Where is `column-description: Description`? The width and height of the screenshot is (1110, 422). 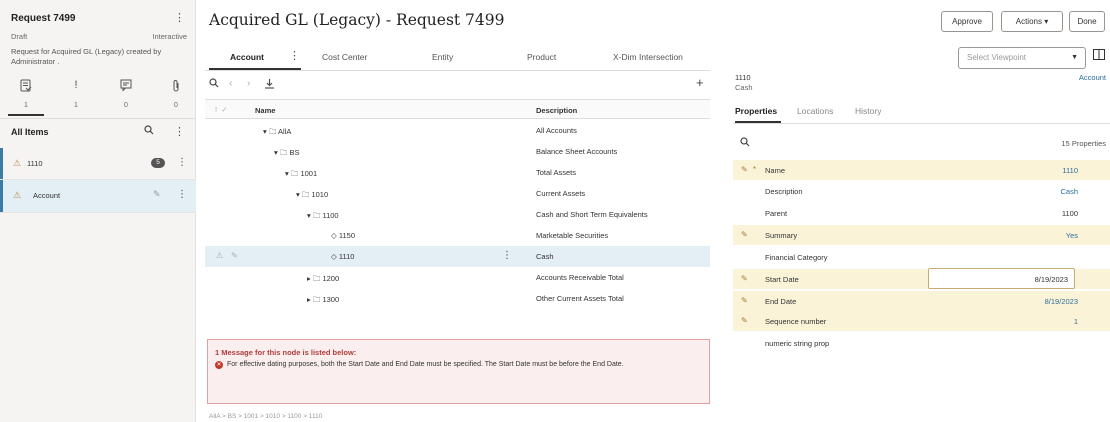 column-description: Description is located at coordinates (556, 110).